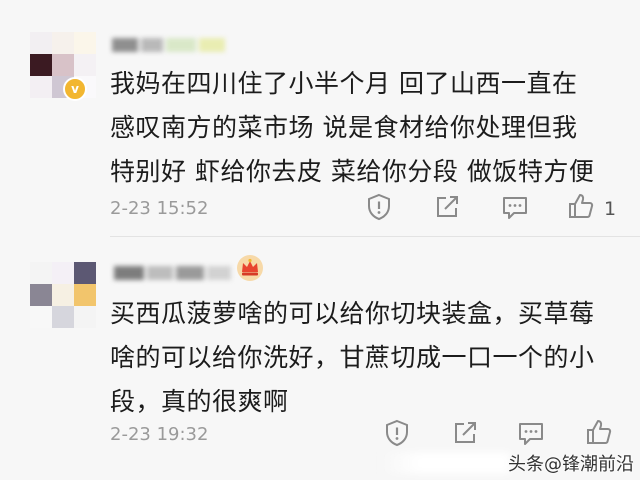 Image resolution: width=640 pixels, height=480 pixels. What do you see at coordinates (445, 463) in the screenshot?
I see `watermark-smear` at bounding box center [445, 463].